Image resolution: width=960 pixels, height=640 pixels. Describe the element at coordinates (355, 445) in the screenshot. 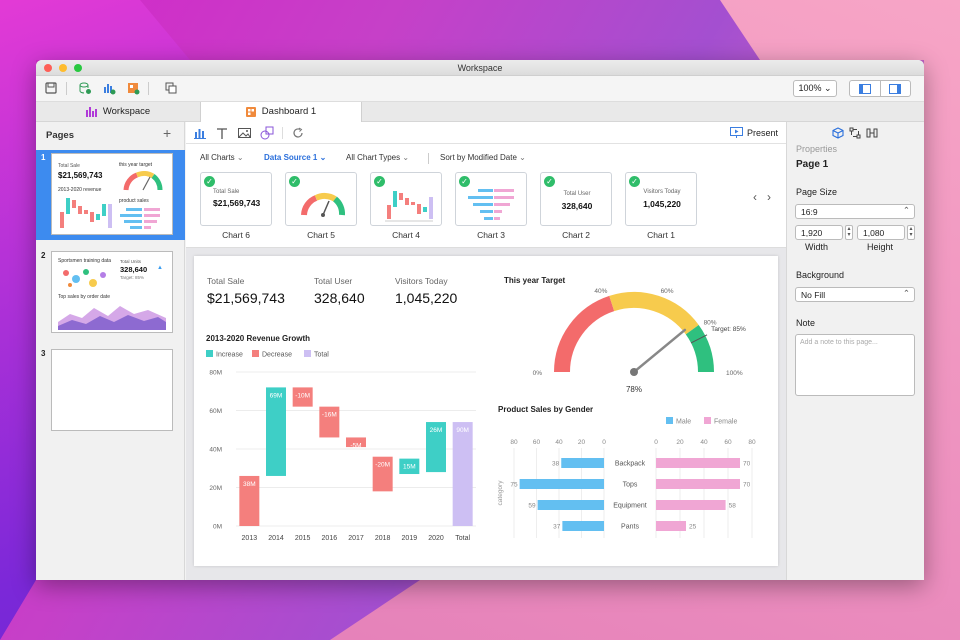

I see `data-label: -5M` at that location.